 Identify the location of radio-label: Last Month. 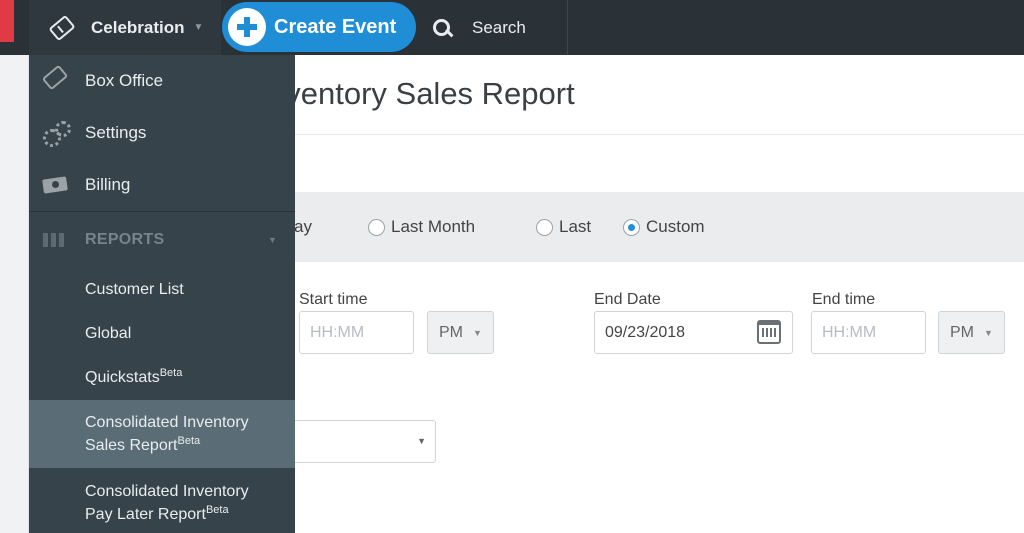
(433, 226).